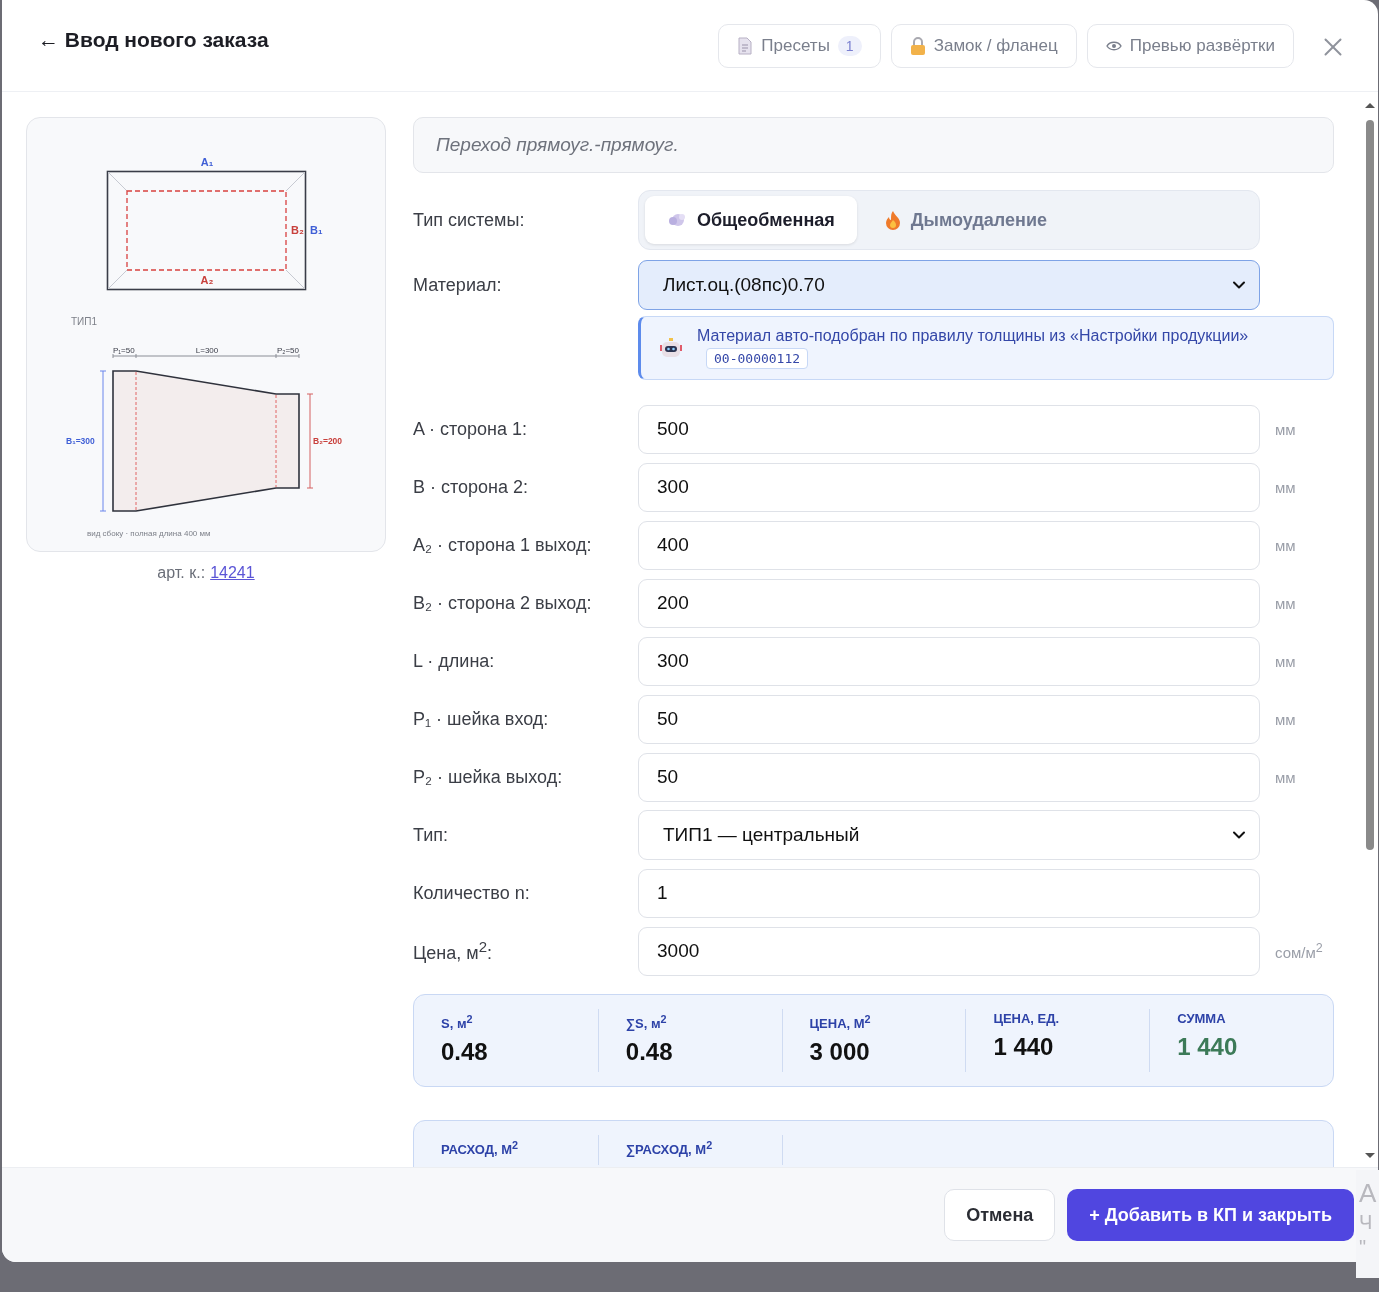 This screenshot has width=1379, height=1292. What do you see at coordinates (973, 335) in the screenshot?
I see `notice-text: Материал авто-подобран по правилу толщины из «Настройки продукции»` at bounding box center [973, 335].